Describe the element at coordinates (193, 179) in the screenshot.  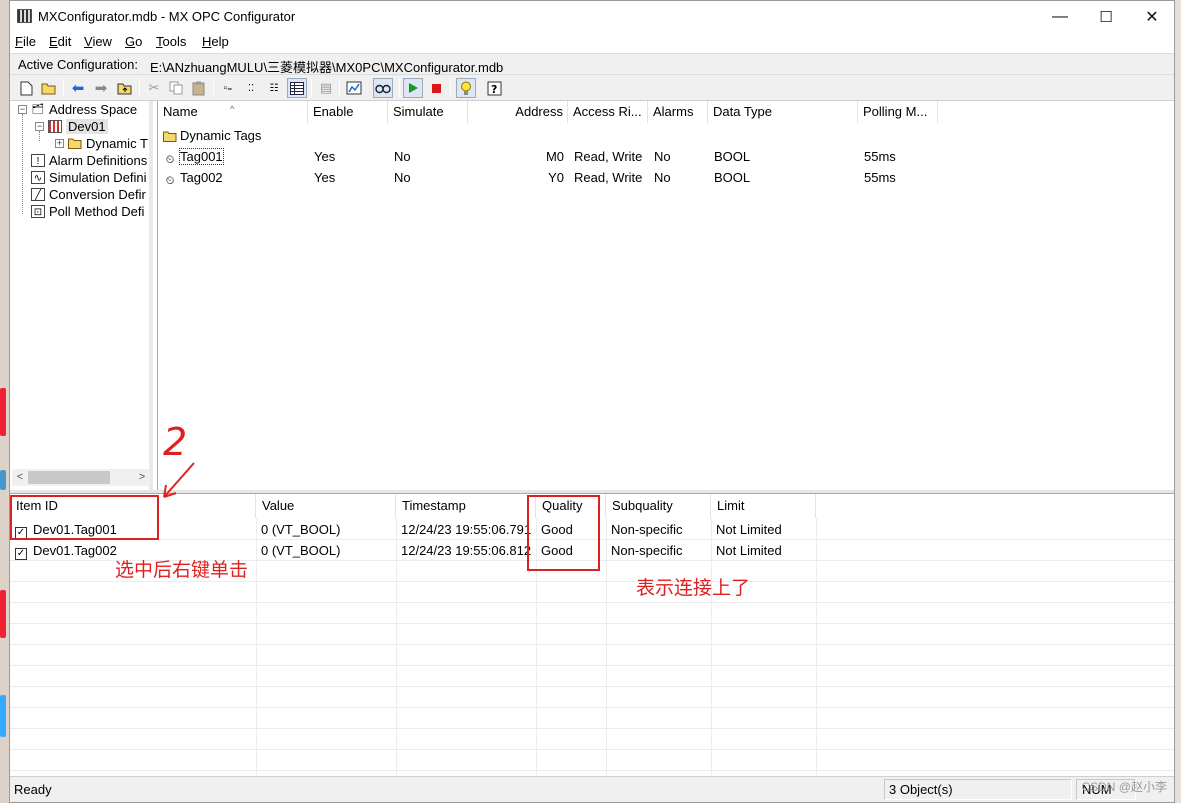
I see `list-item-tag: ⏲ Tag002` at that location.